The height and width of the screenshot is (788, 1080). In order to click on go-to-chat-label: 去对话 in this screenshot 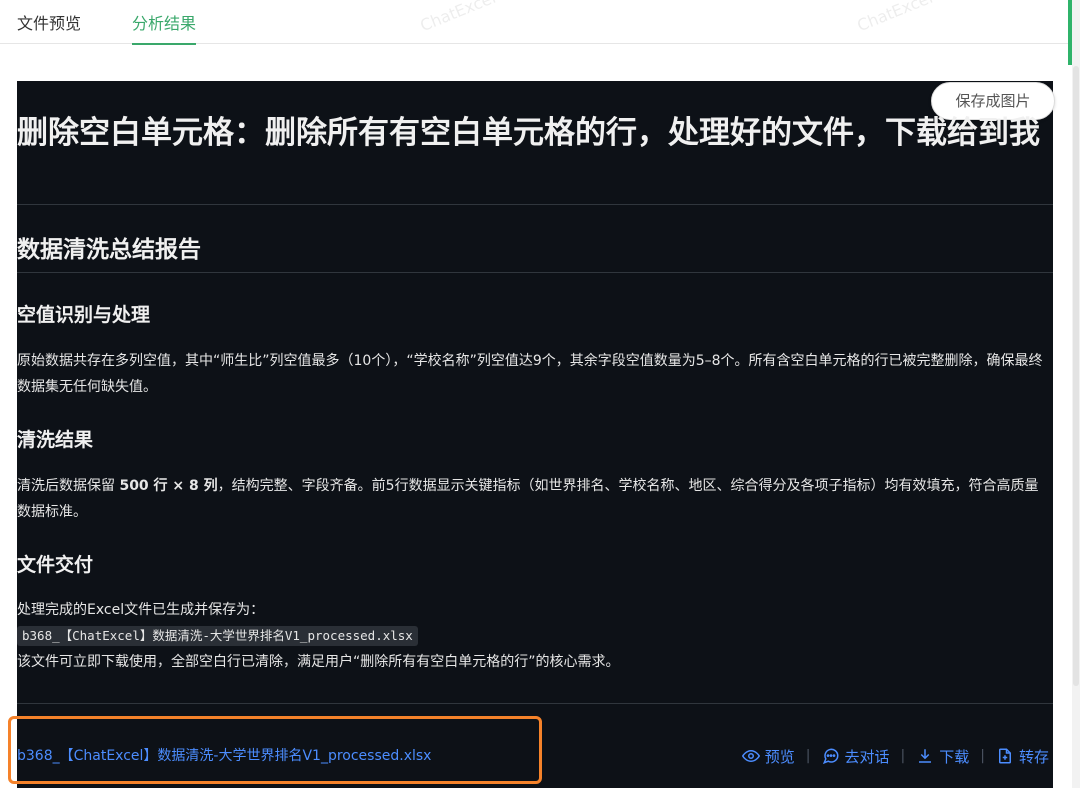, I will do `click(867, 756)`.